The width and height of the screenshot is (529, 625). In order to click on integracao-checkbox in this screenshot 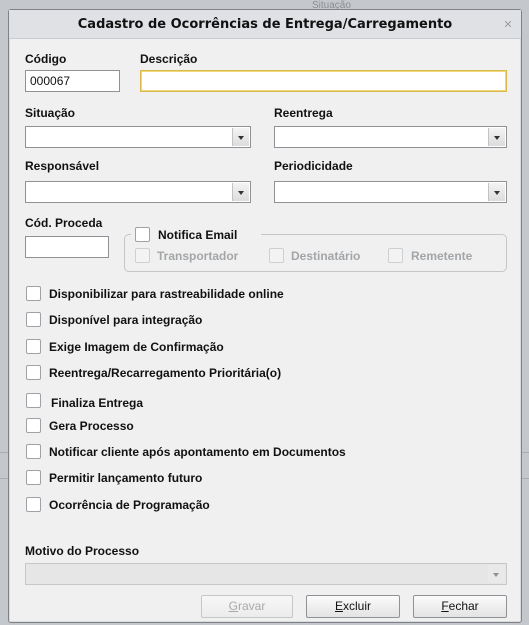, I will do `click(33, 319)`.